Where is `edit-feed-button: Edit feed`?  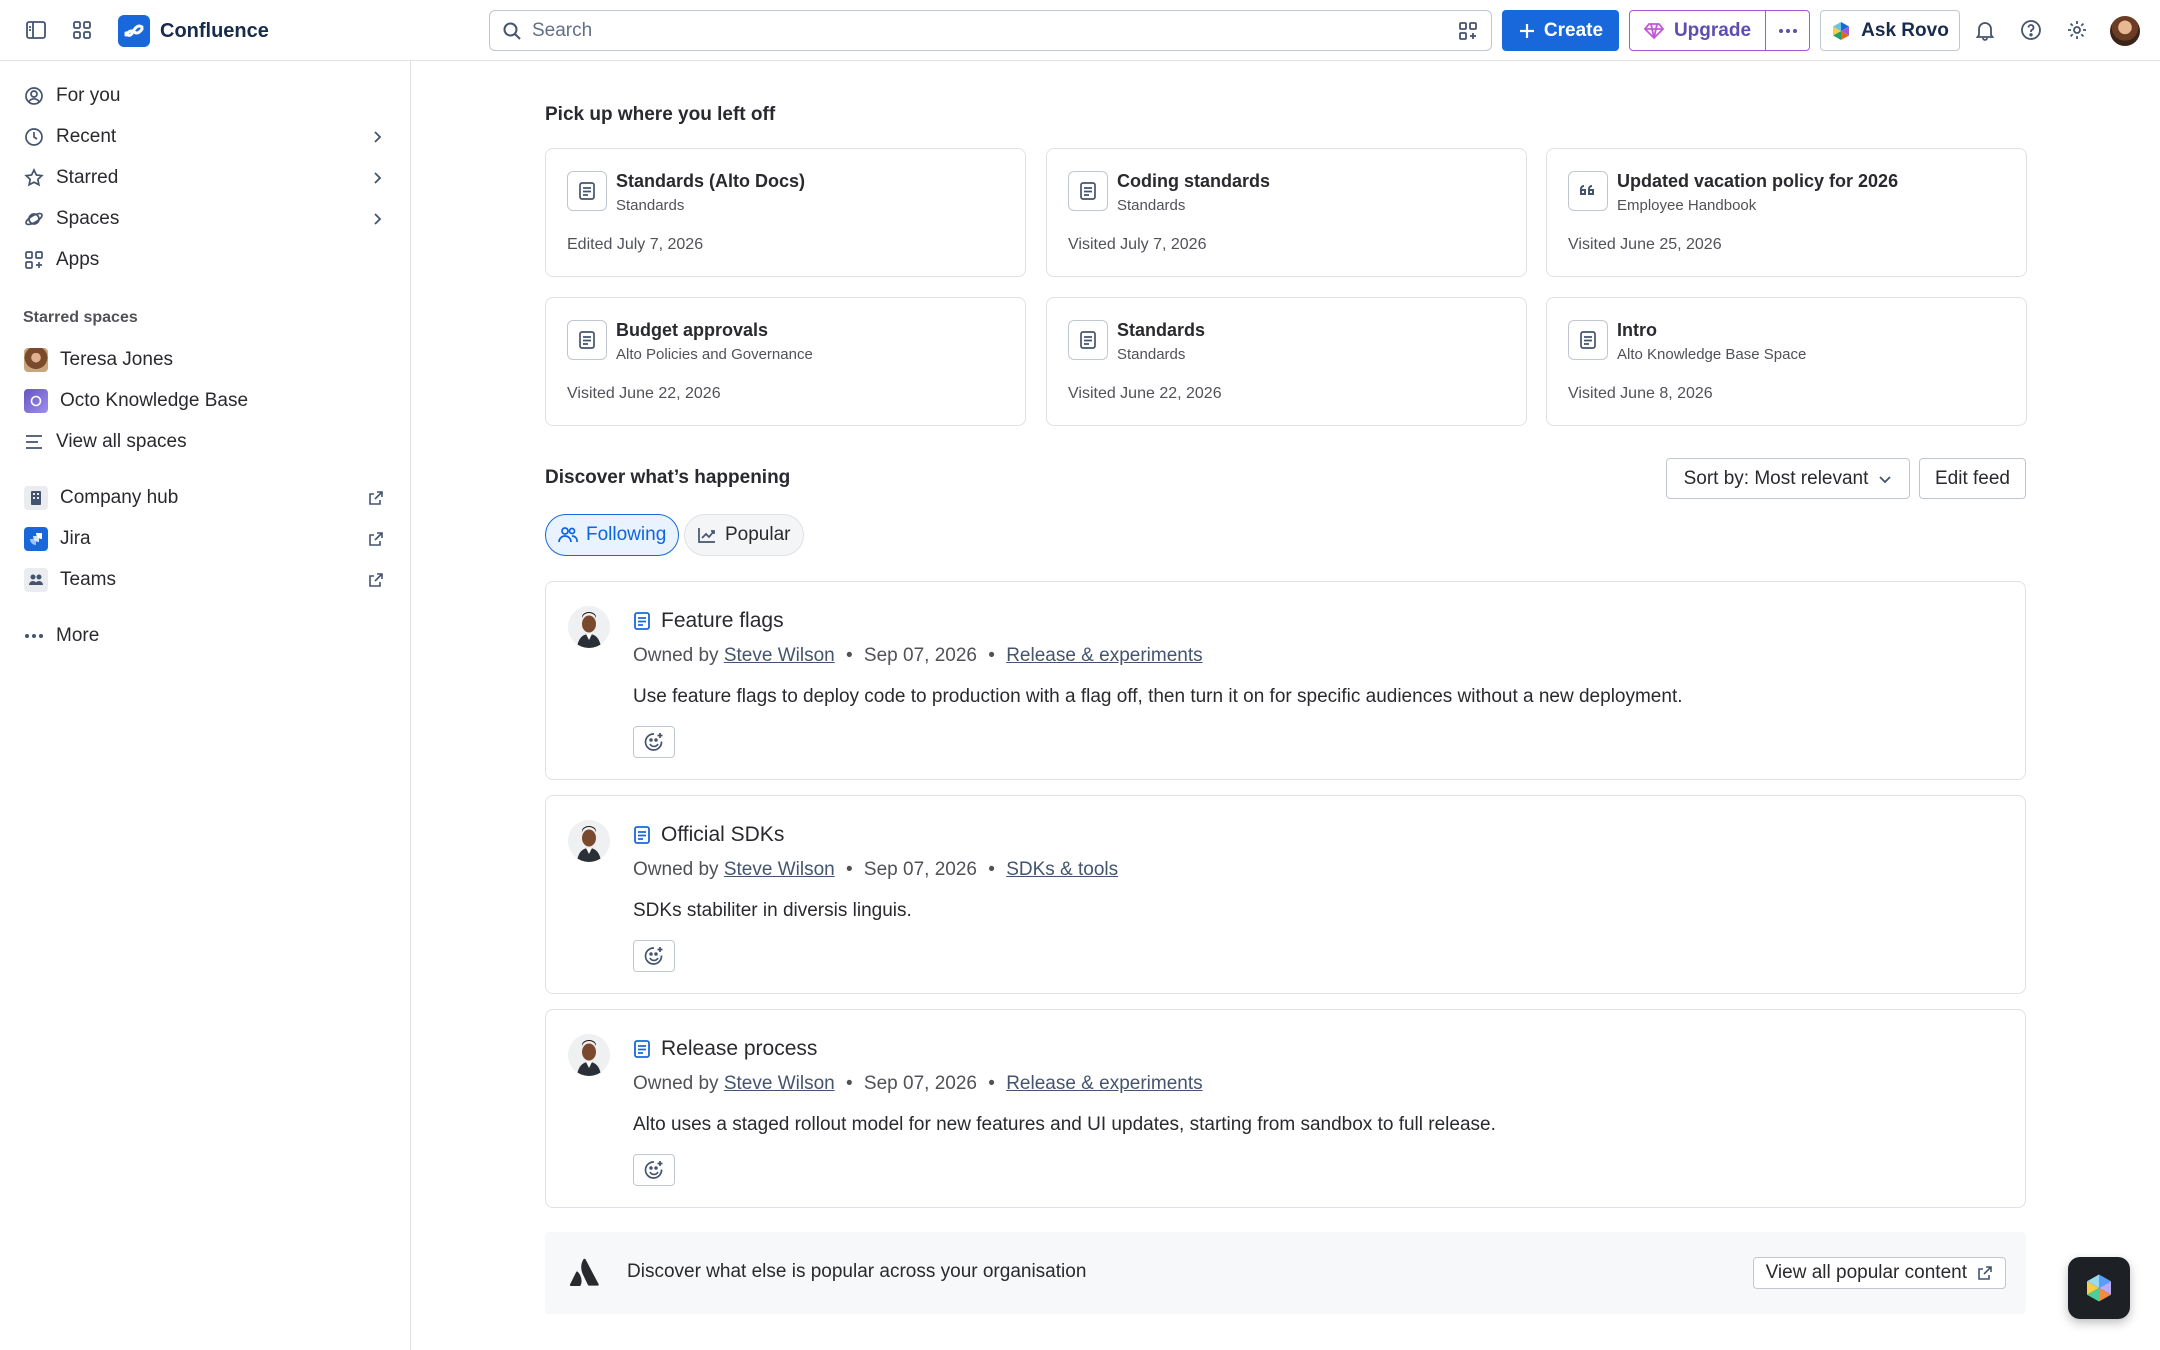
edit-feed-button: Edit feed is located at coordinates (1972, 478).